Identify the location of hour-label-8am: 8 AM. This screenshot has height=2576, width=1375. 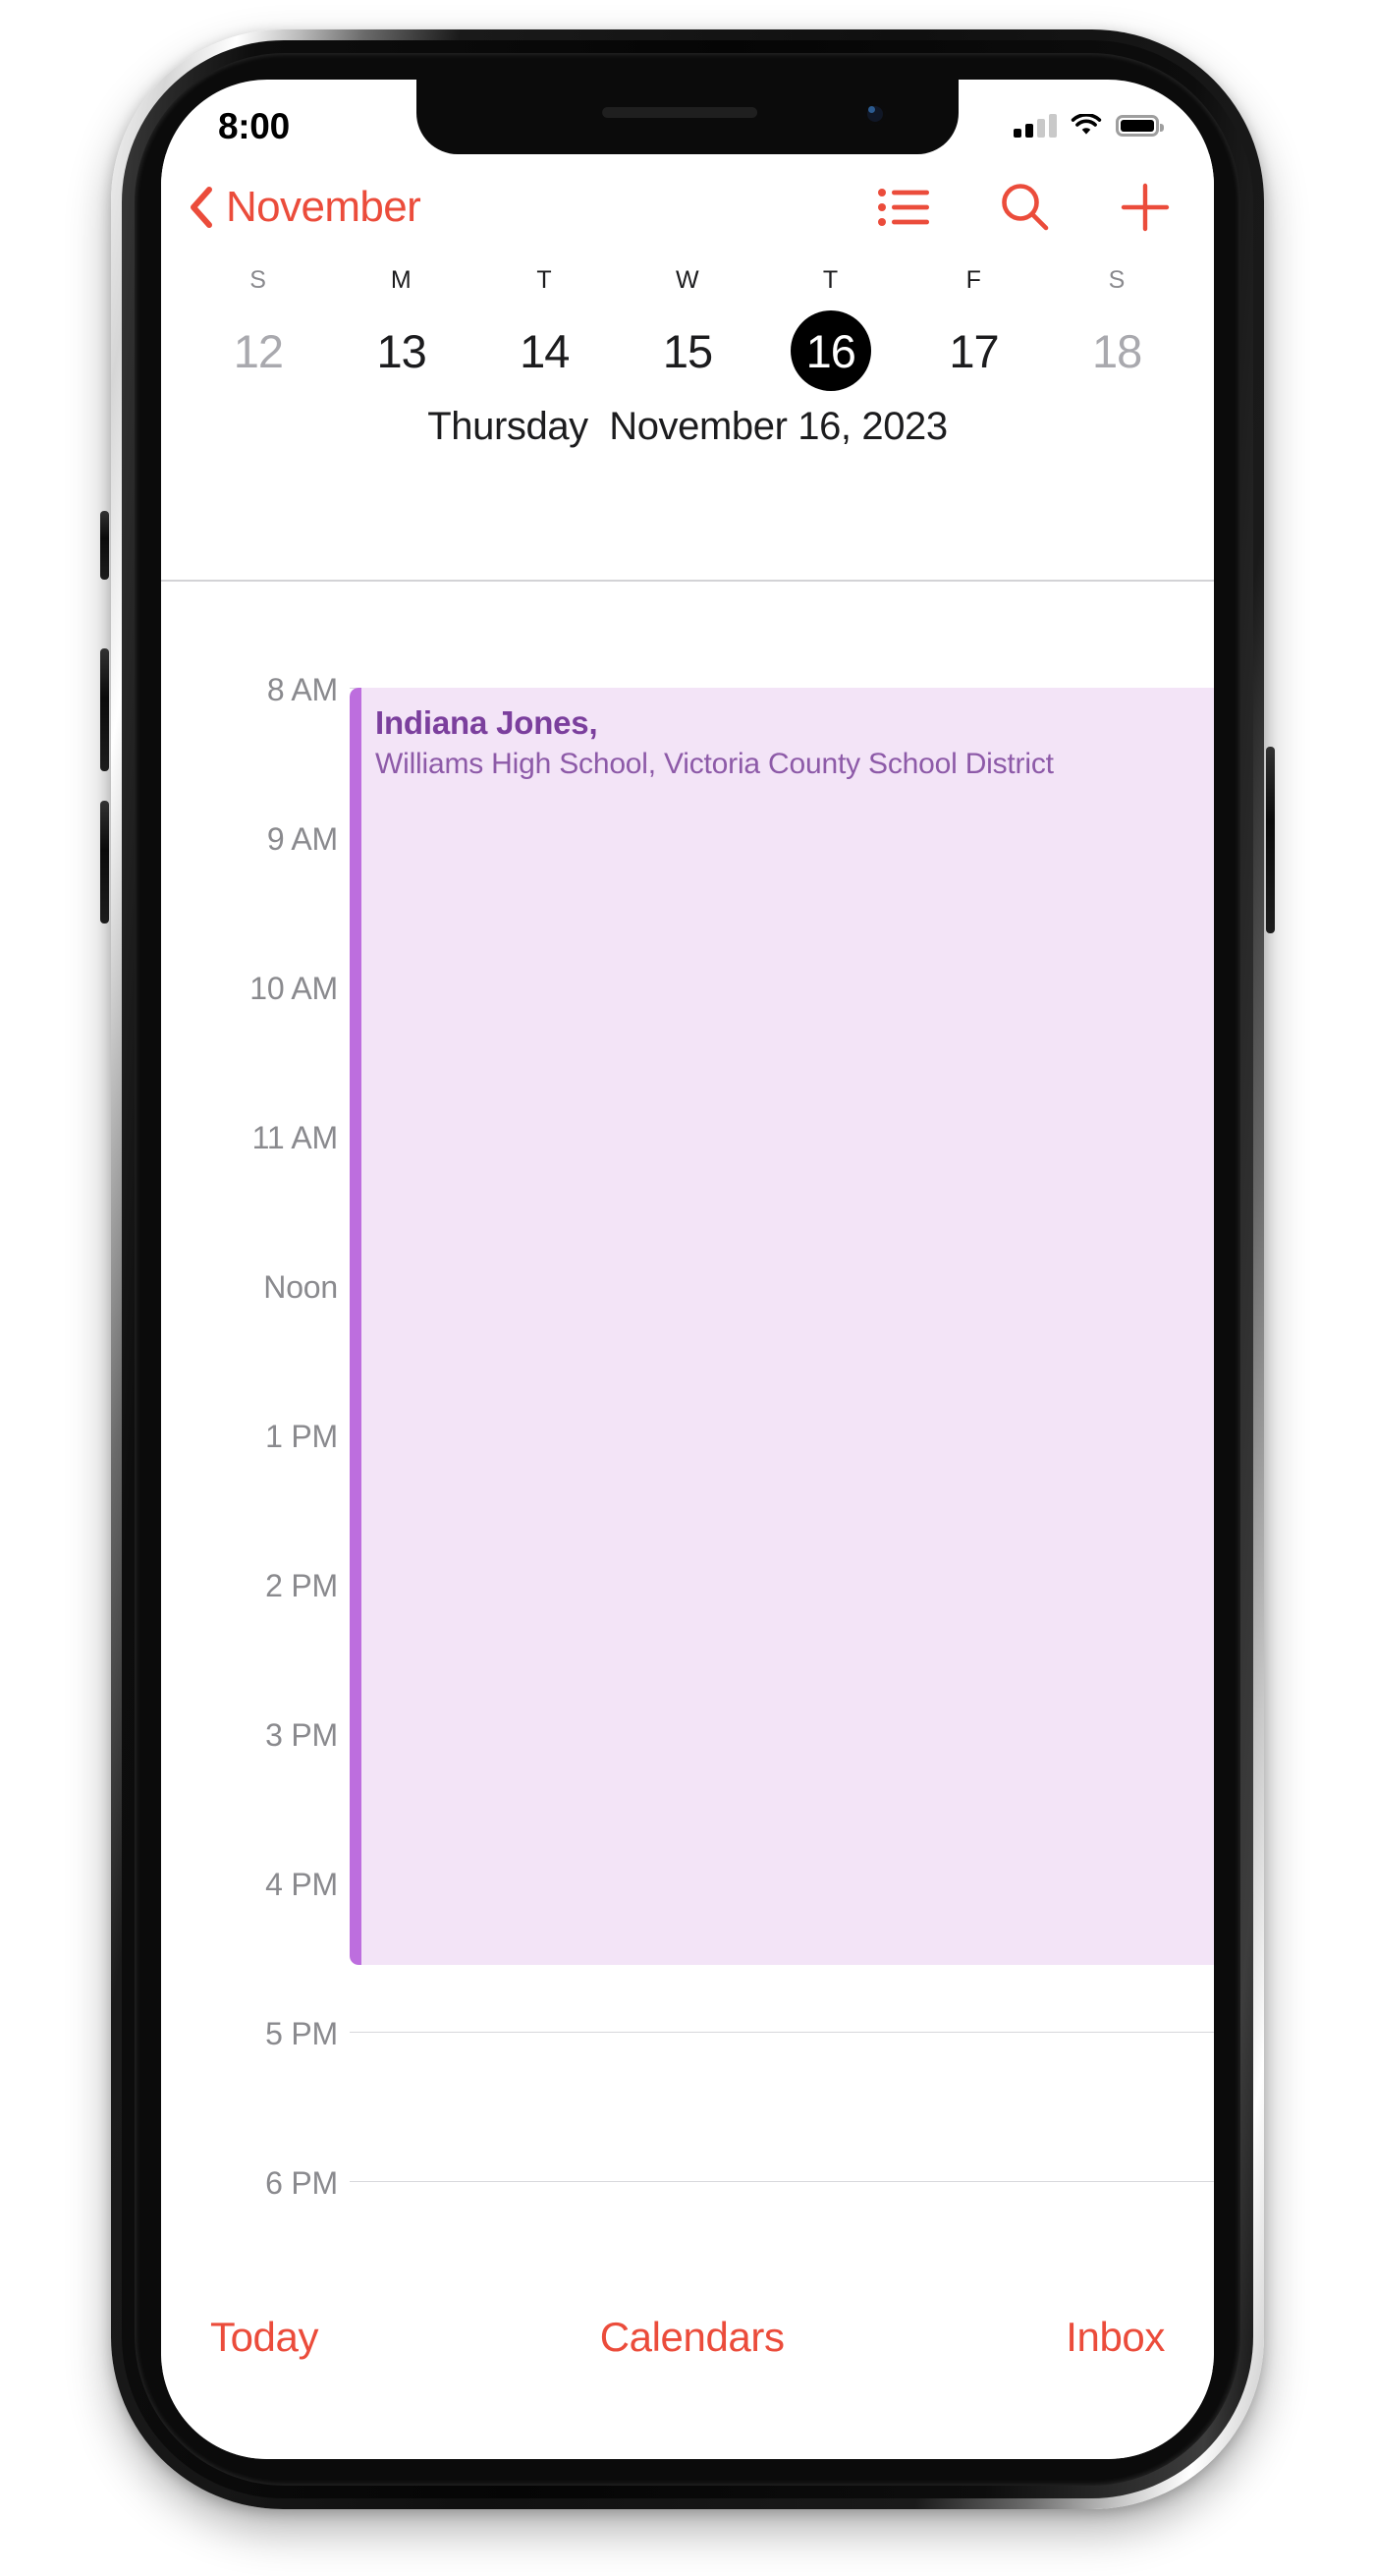
(302, 689).